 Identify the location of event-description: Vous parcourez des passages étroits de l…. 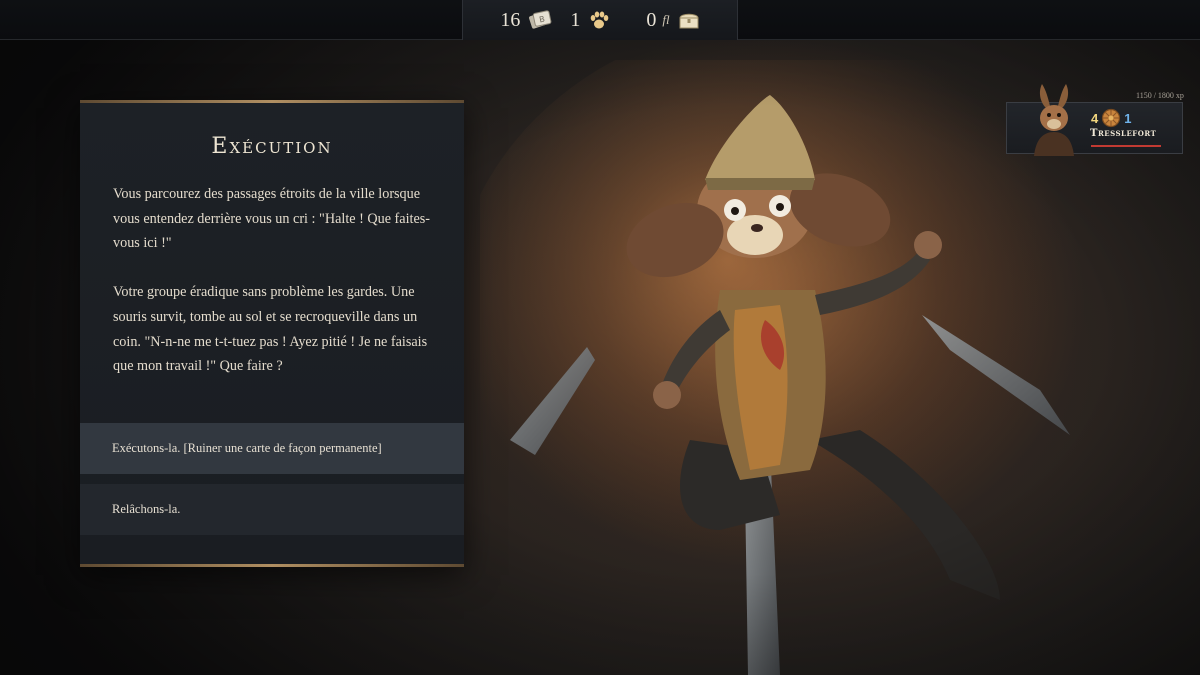
(273, 280).